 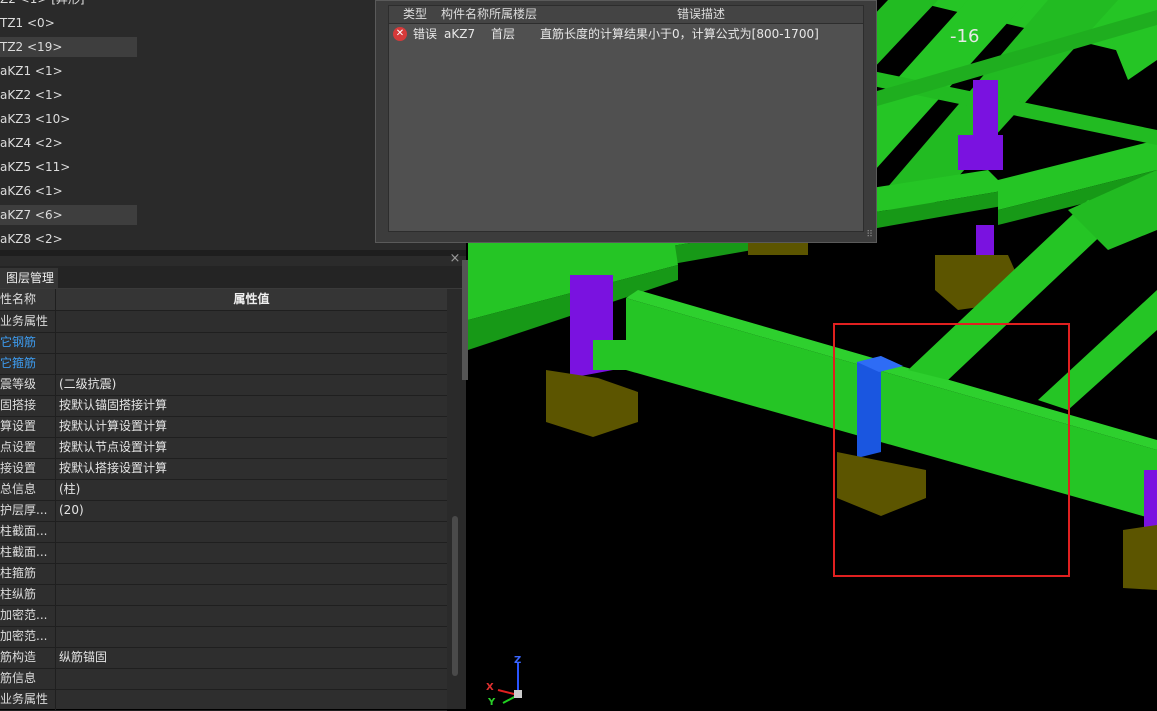 I want to click on property-row: 震等级 (二级抗震), so click(x=223, y=385).